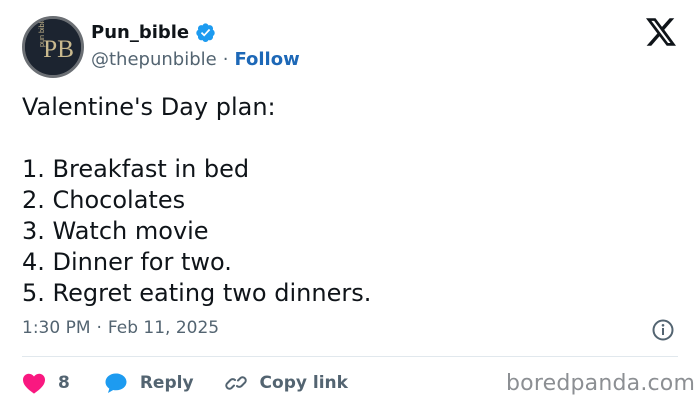 The width and height of the screenshot is (700, 410). Describe the element at coordinates (104, 200) in the screenshot. I see `list-item: 2. Chocolates` at that location.